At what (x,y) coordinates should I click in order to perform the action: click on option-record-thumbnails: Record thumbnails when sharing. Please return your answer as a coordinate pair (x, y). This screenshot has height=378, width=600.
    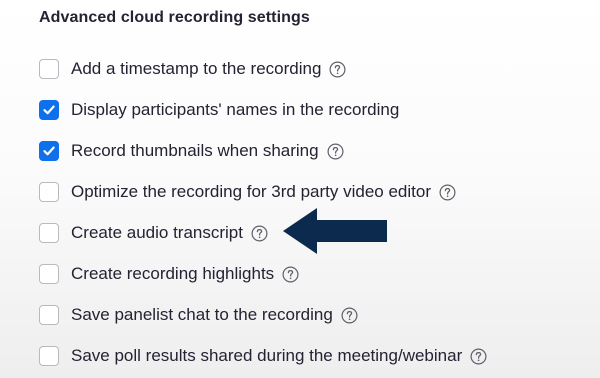
    Looking at the image, I should click on (191, 151).